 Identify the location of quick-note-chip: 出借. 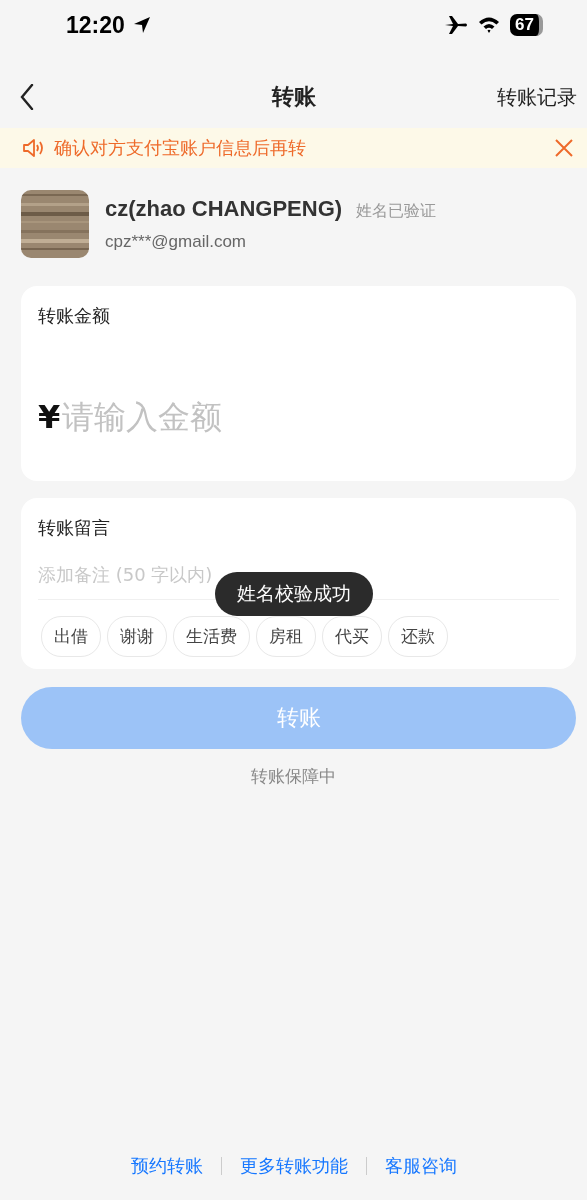
(71, 636).